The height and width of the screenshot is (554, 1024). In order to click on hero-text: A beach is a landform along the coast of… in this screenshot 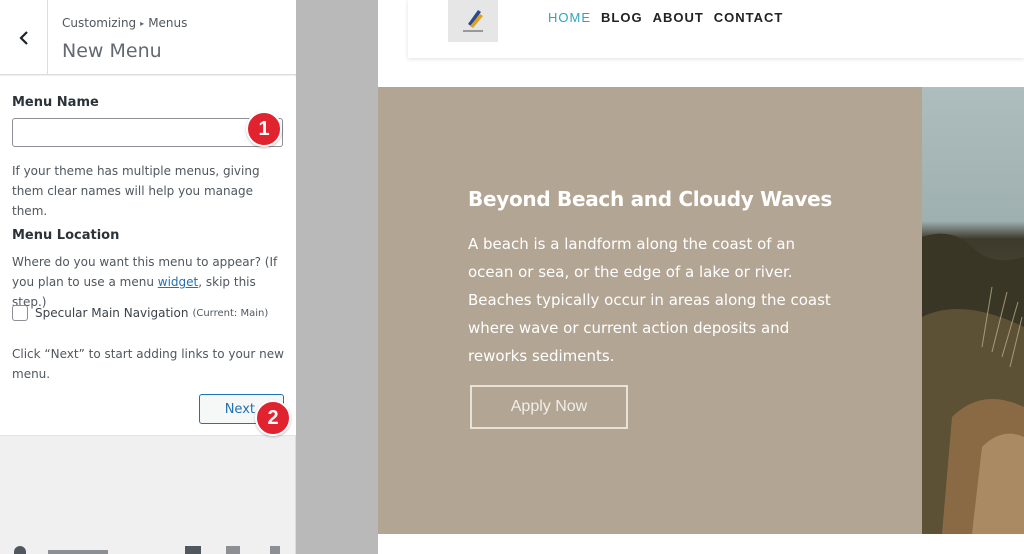, I will do `click(649, 300)`.